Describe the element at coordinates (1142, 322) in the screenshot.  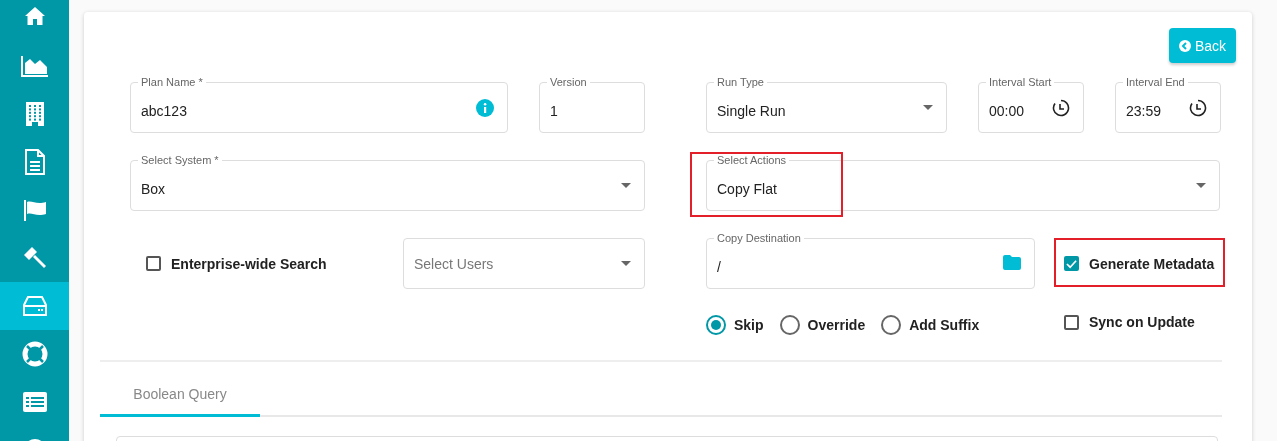
I see `checkbox-label: Sync on Update` at that location.